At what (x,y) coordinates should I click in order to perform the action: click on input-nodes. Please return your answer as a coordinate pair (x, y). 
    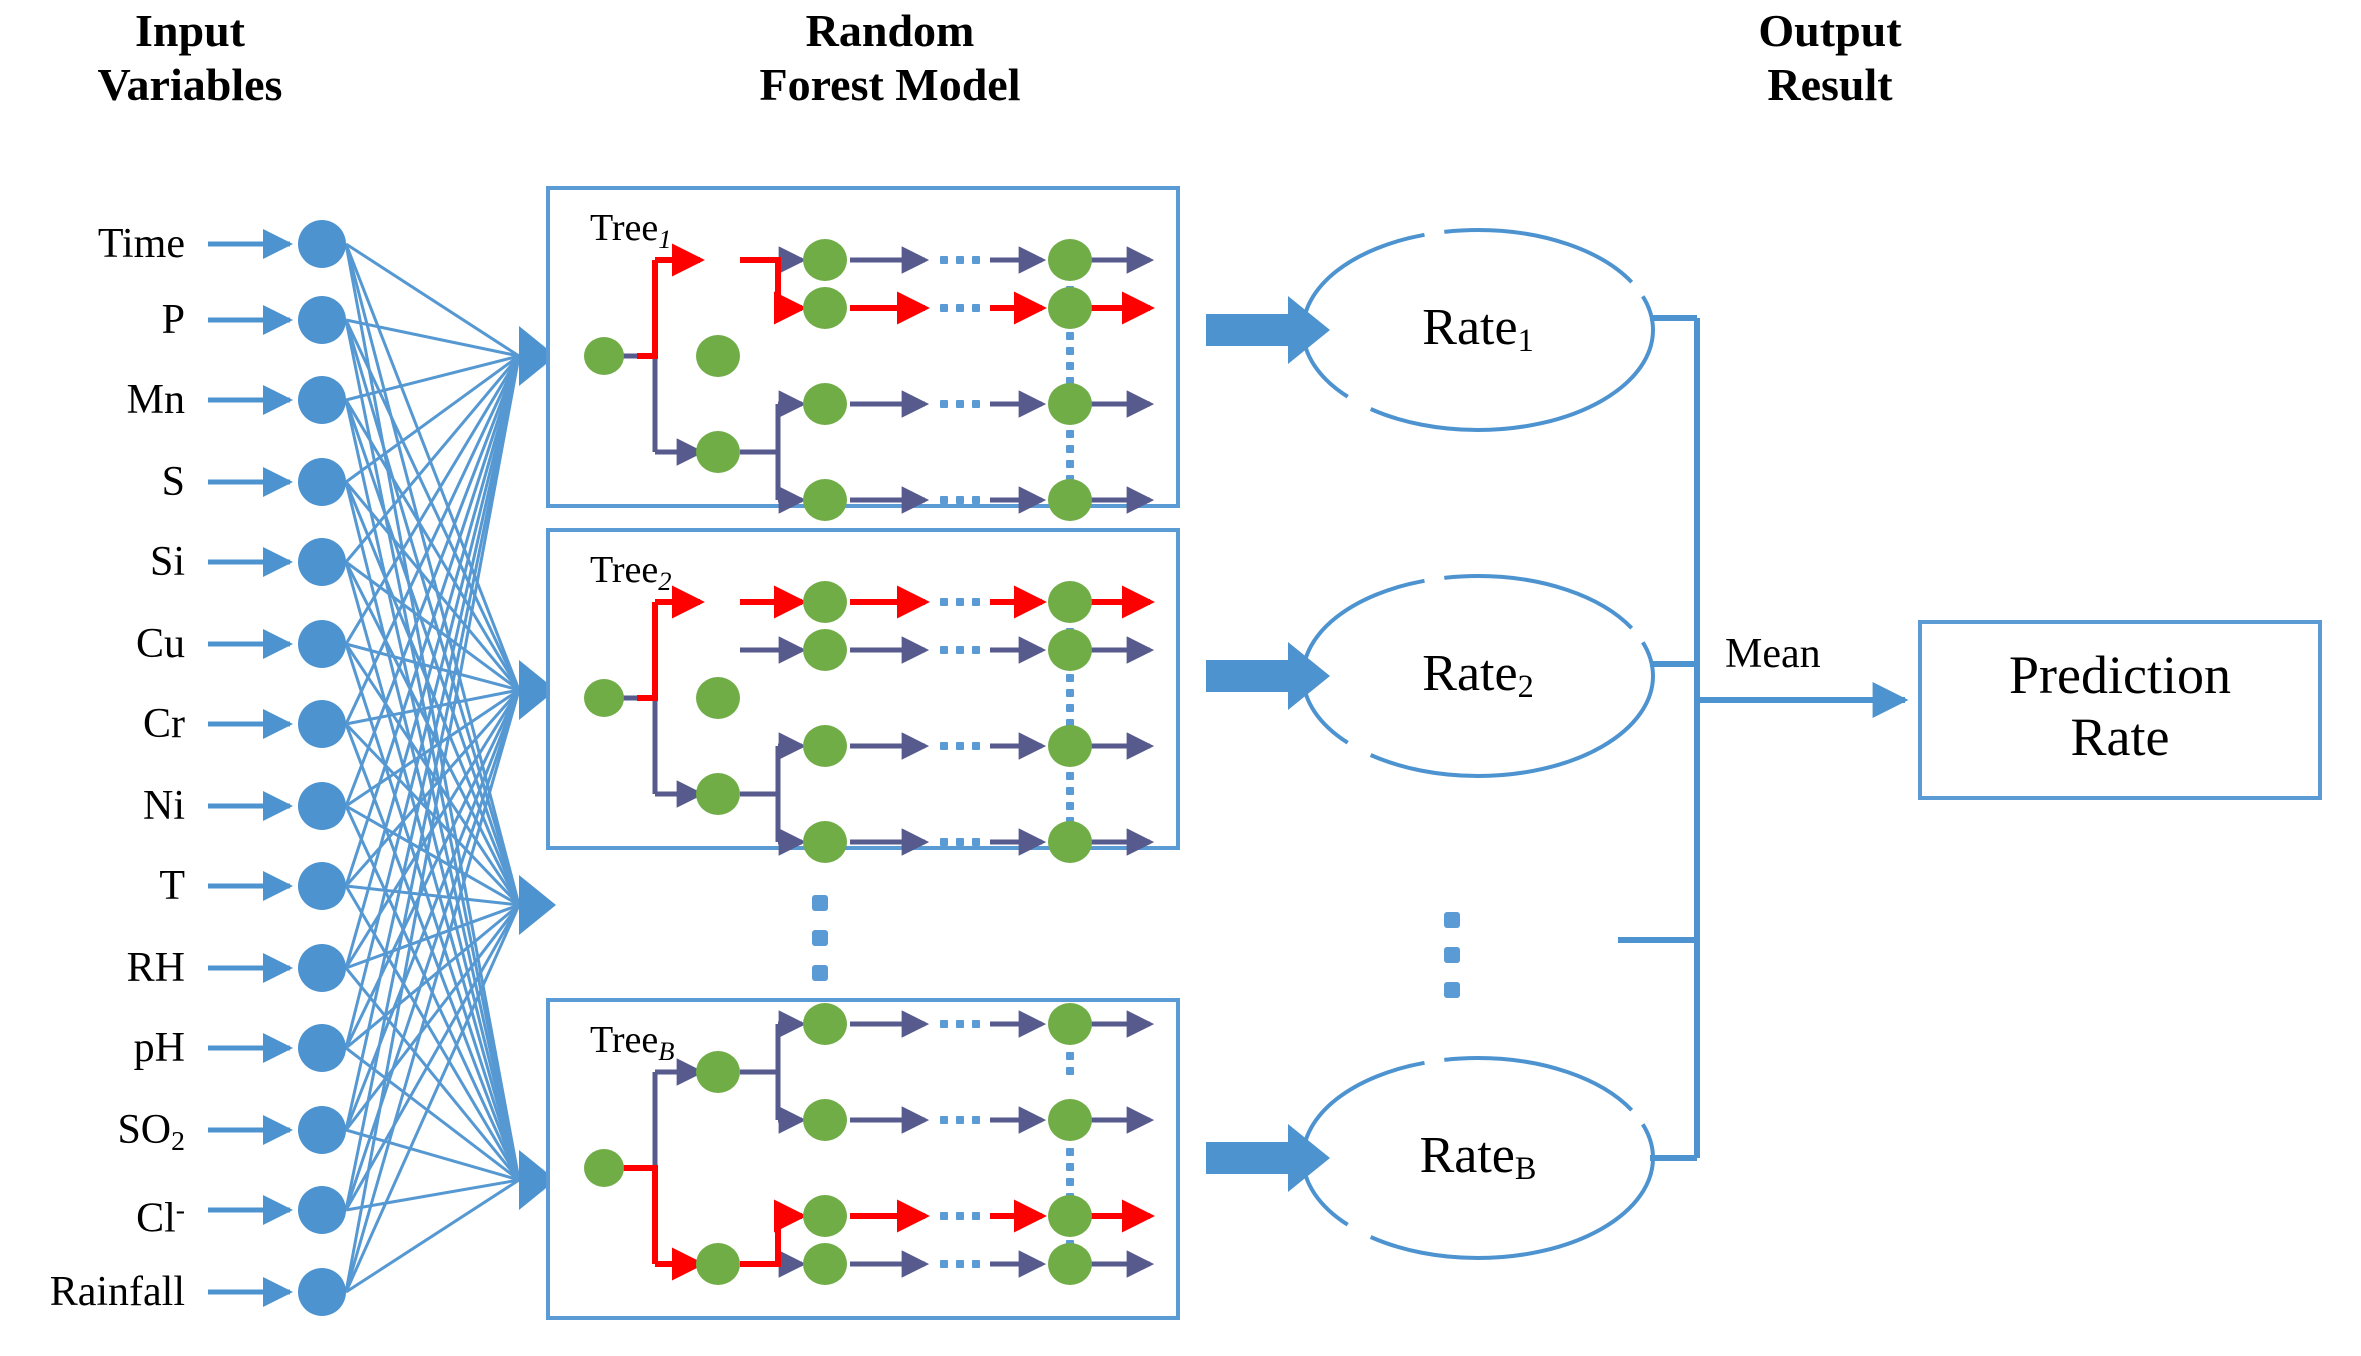
    Looking at the image, I should click on (322, 768).